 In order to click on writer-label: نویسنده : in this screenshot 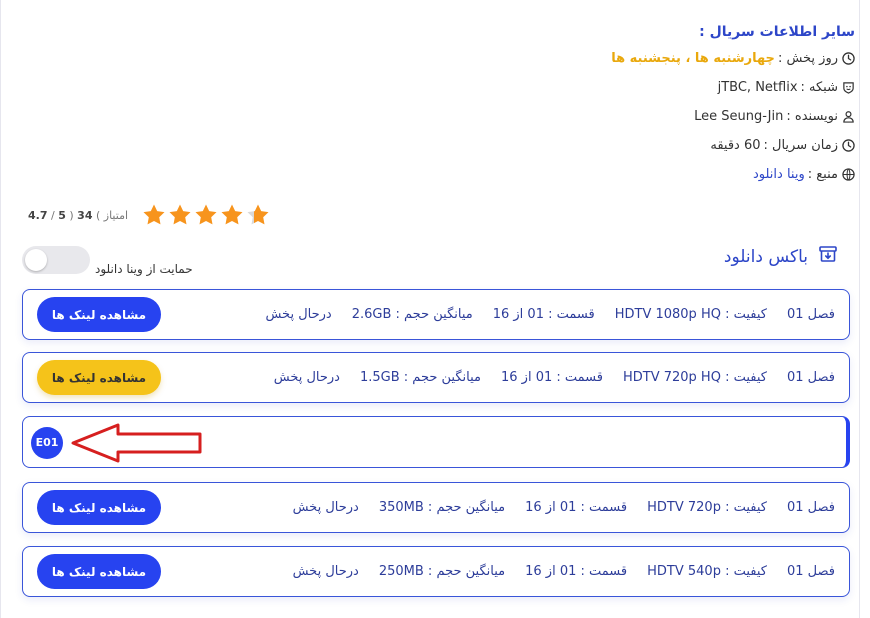, I will do `click(812, 116)`.